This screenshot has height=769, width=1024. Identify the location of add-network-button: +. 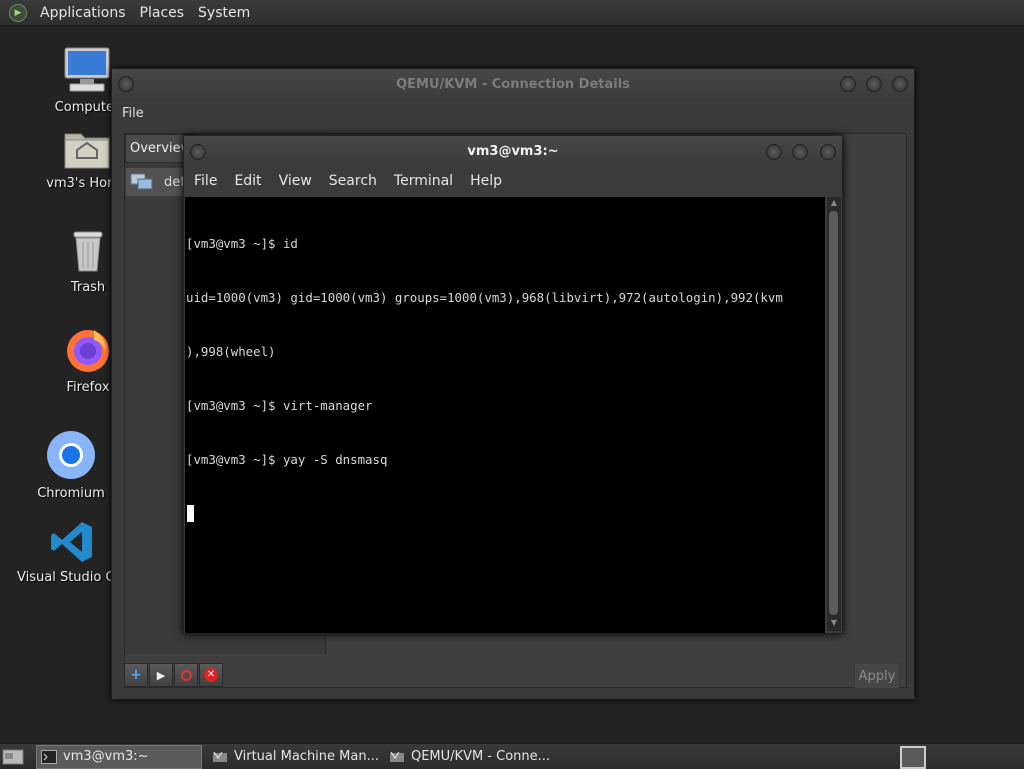
(136, 675).